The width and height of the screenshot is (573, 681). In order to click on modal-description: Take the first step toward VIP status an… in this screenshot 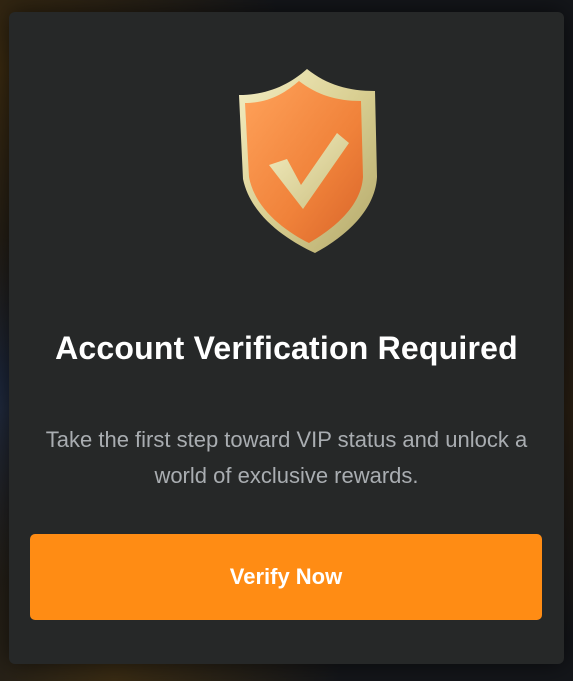, I will do `click(286, 457)`.